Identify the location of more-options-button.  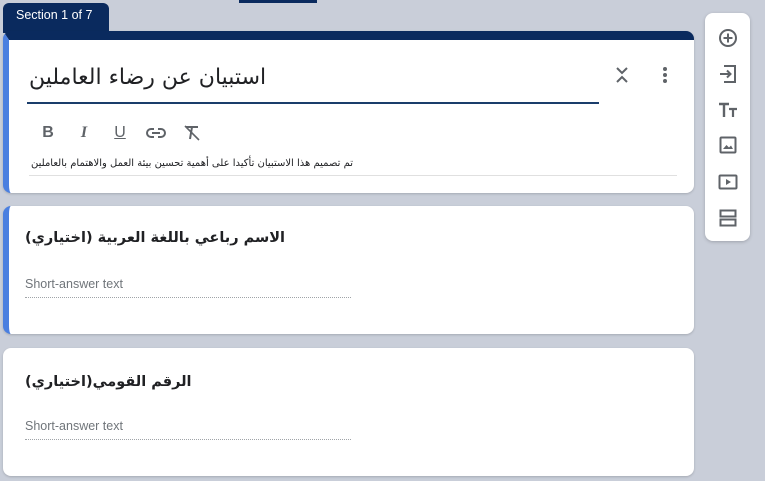
(665, 75).